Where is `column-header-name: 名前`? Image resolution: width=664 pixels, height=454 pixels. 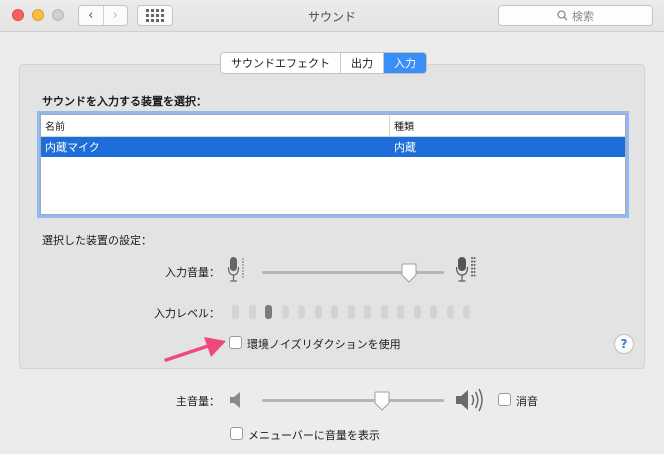 column-header-name: 名前 is located at coordinates (215, 125).